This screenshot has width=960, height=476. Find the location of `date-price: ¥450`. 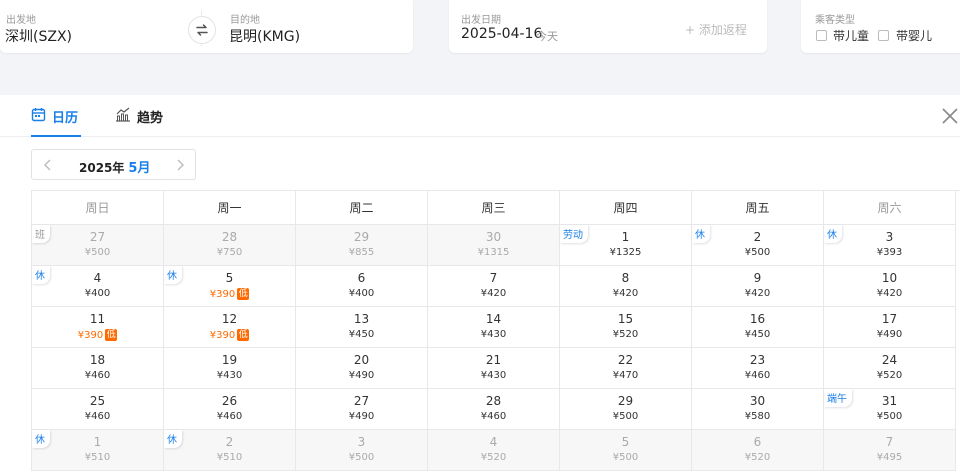

date-price: ¥450 is located at coordinates (361, 334).